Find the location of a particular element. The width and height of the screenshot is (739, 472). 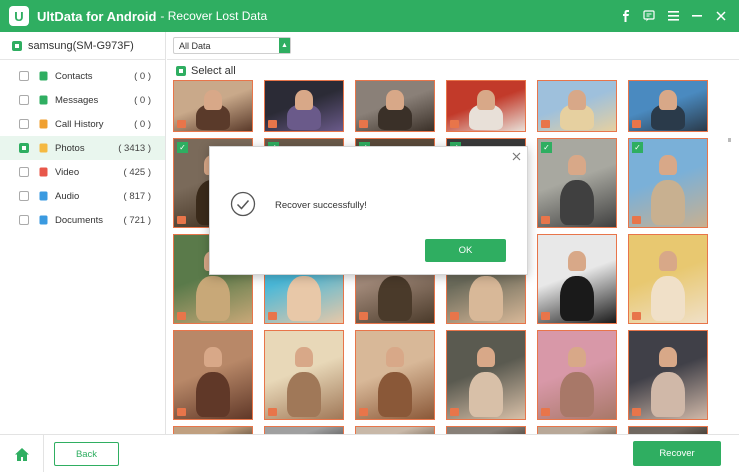

sidebar-item-documents: Documents ( 721 ) is located at coordinates (82, 220).